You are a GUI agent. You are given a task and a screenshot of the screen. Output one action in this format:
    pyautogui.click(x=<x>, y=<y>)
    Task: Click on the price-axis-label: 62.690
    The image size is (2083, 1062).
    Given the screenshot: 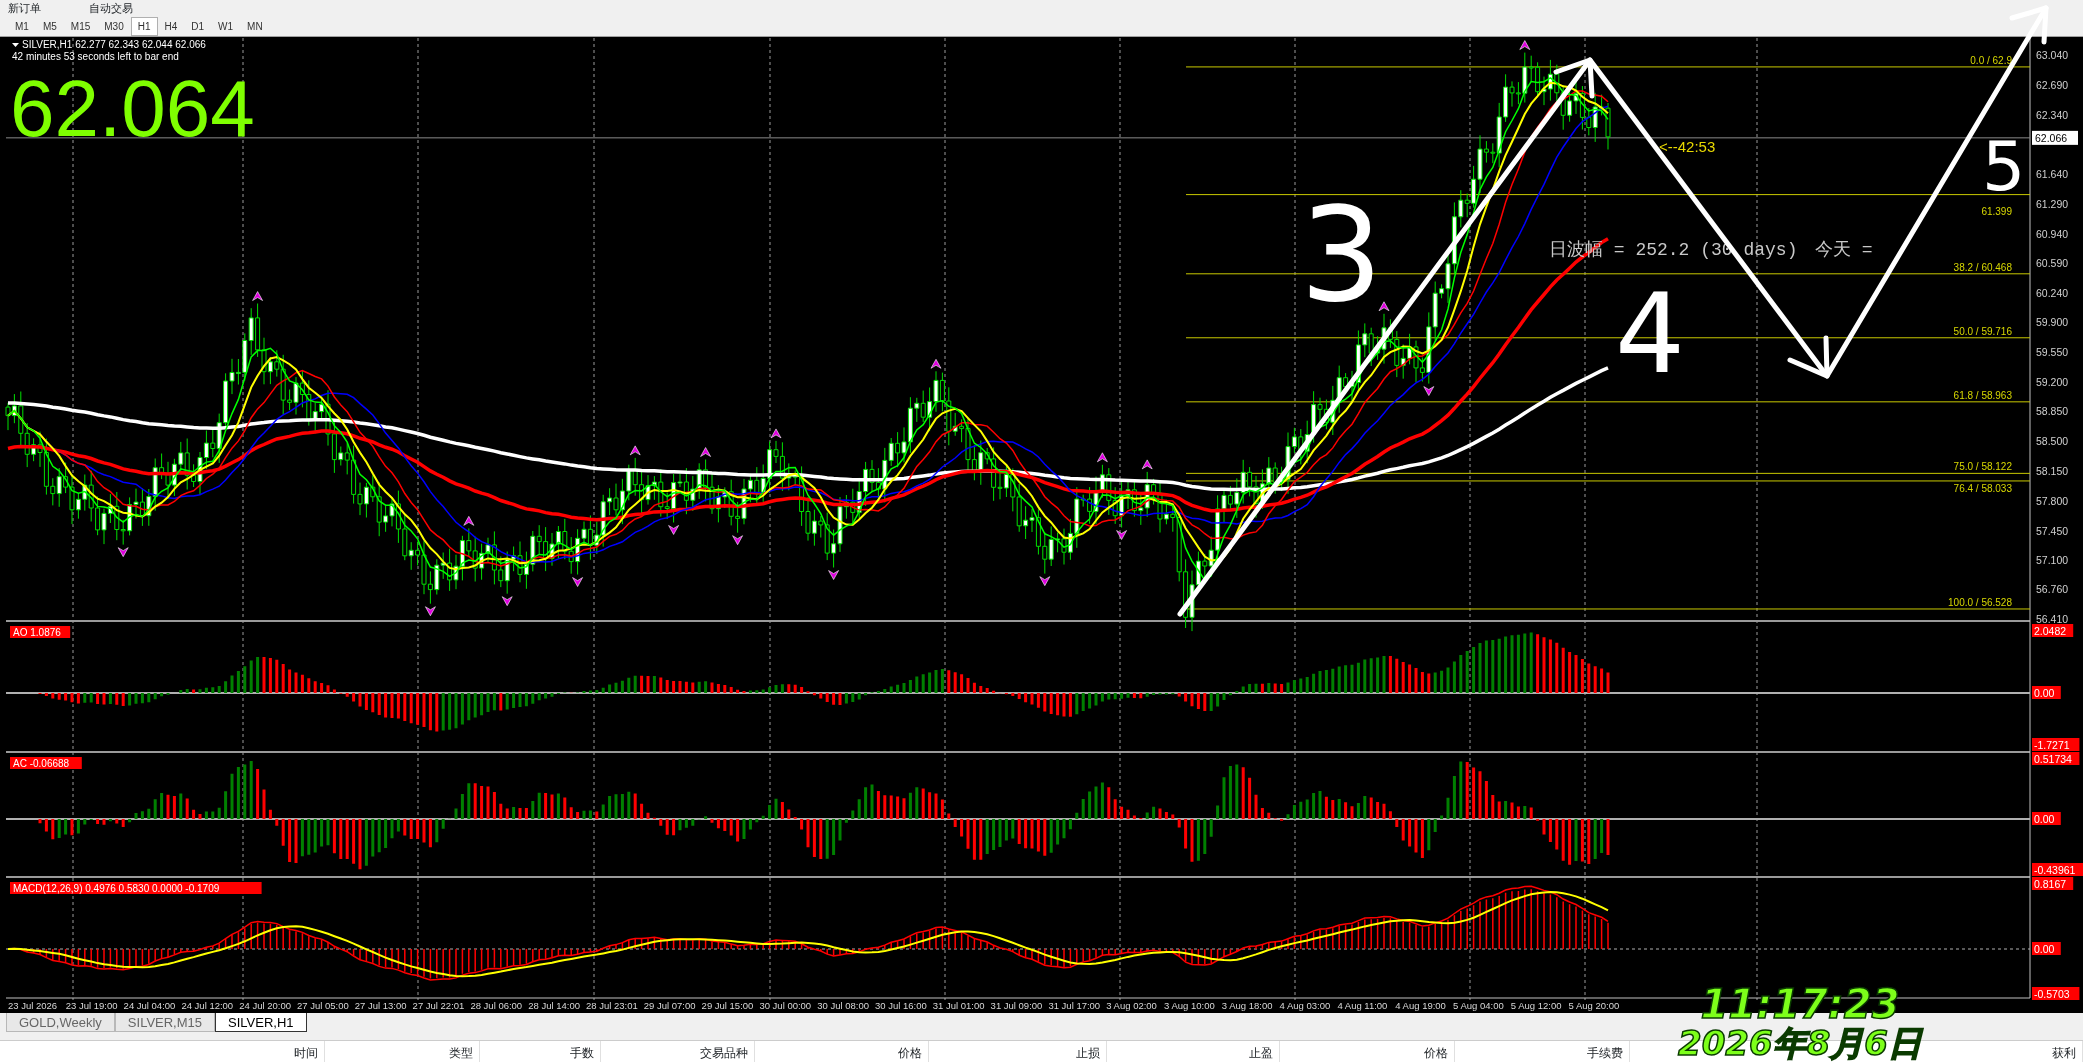 What is the action you would take?
    pyautogui.click(x=2052, y=84)
    